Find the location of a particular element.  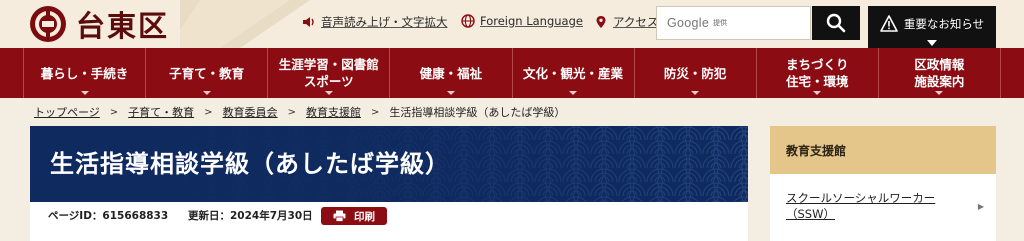

foreign-language-label: Foreign Language is located at coordinates (531, 21).